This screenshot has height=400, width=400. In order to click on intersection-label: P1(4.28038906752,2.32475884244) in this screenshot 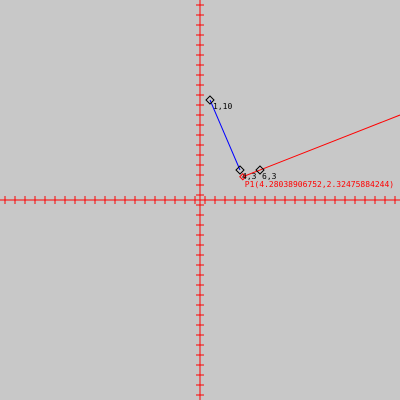, I will do `click(319, 184)`.